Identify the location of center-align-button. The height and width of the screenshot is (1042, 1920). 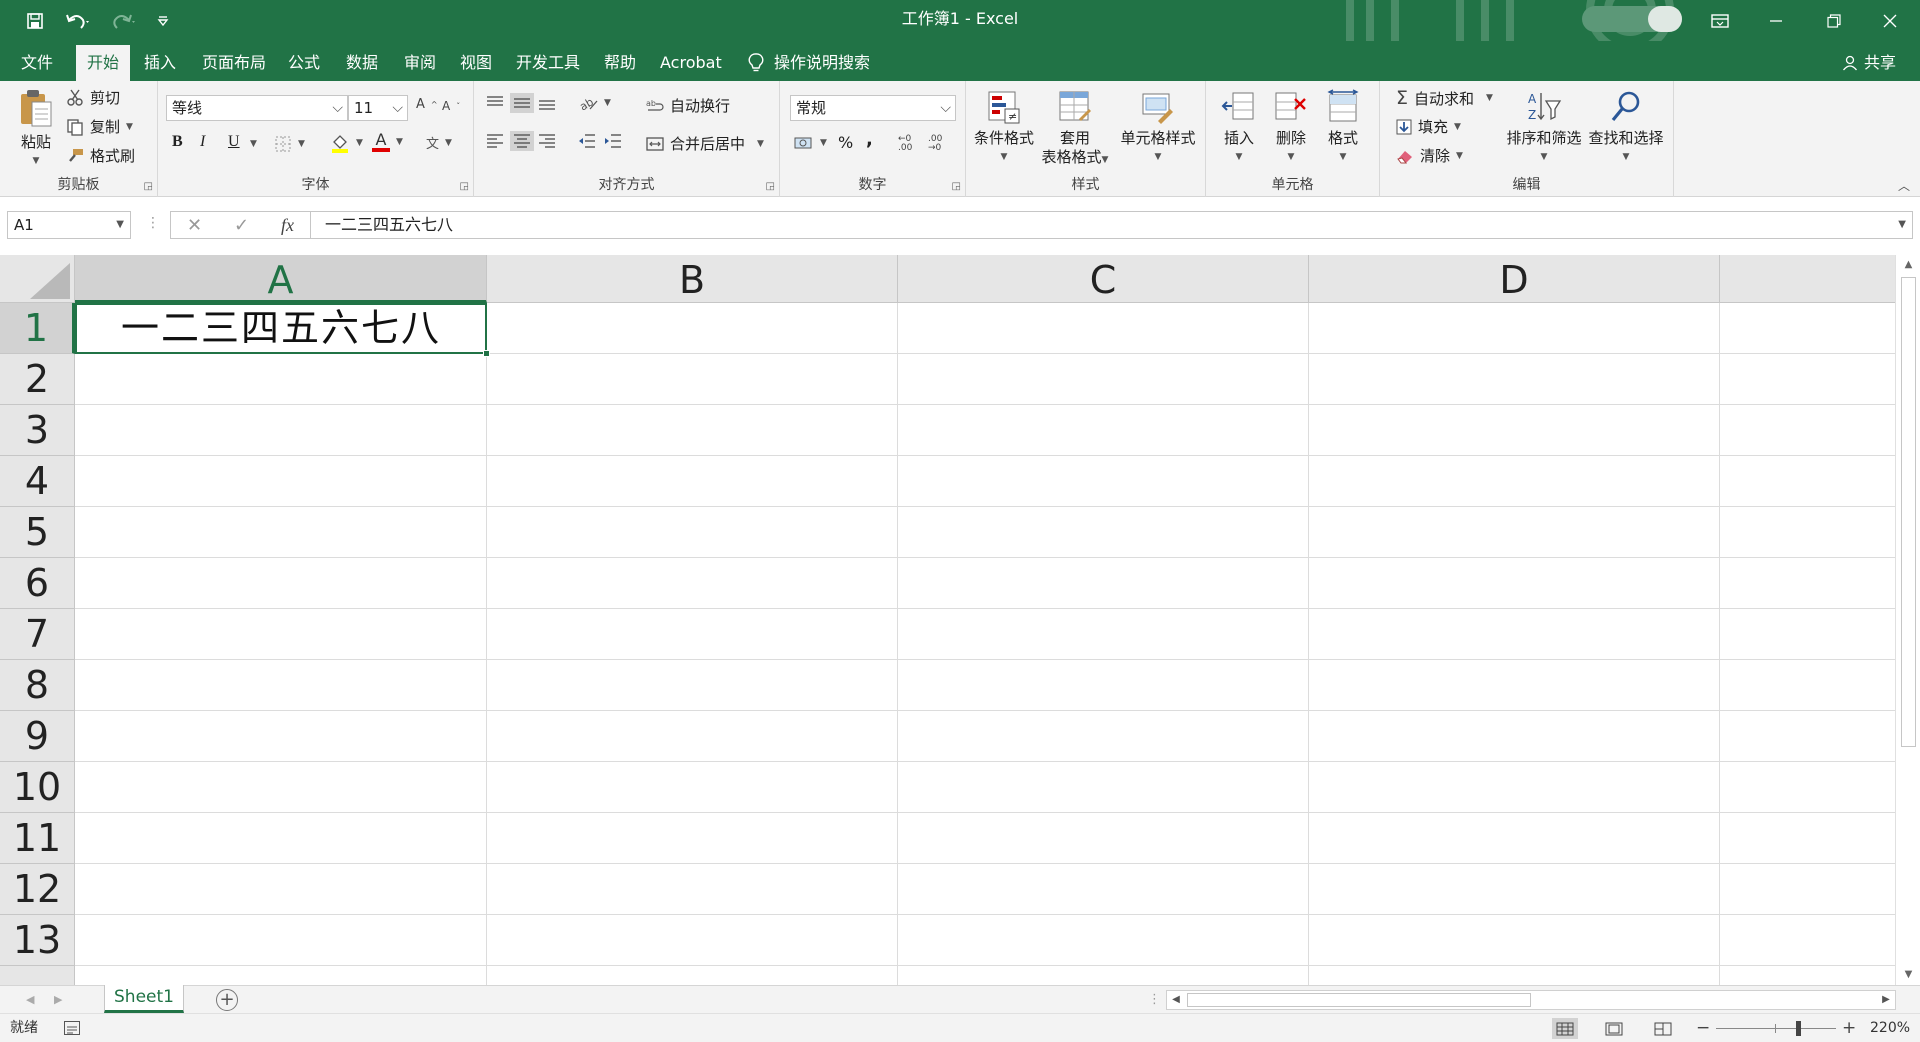
(522, 141).